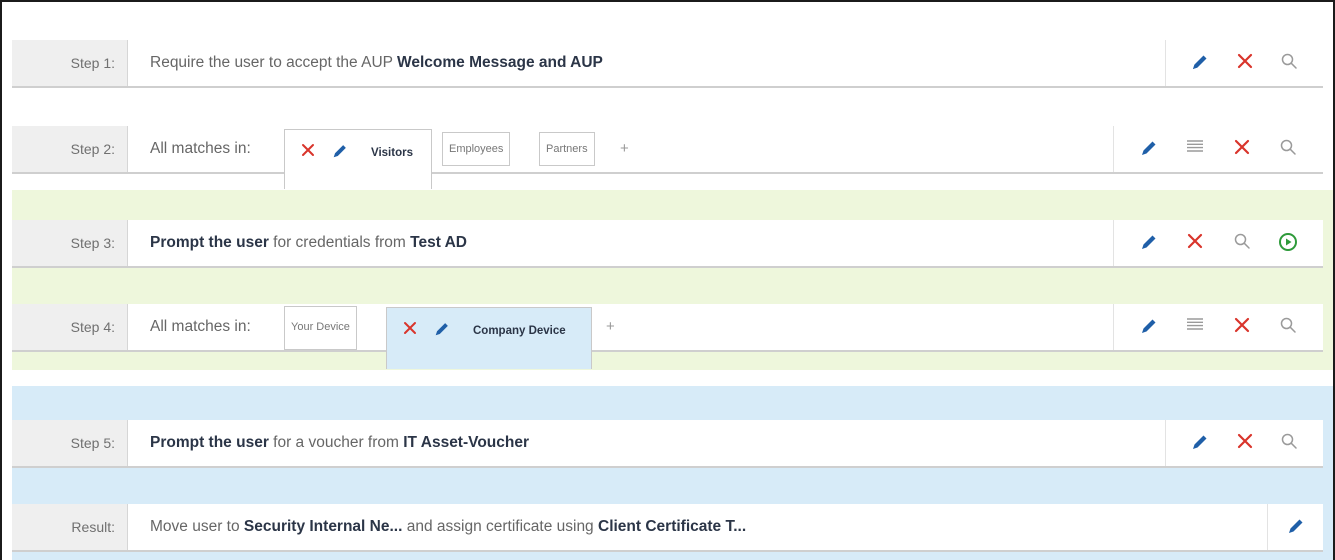  What do you see at coordinates (197, 526) in the screenshot?
I see `result-text: Move user to` at bounding box center [197, 526].